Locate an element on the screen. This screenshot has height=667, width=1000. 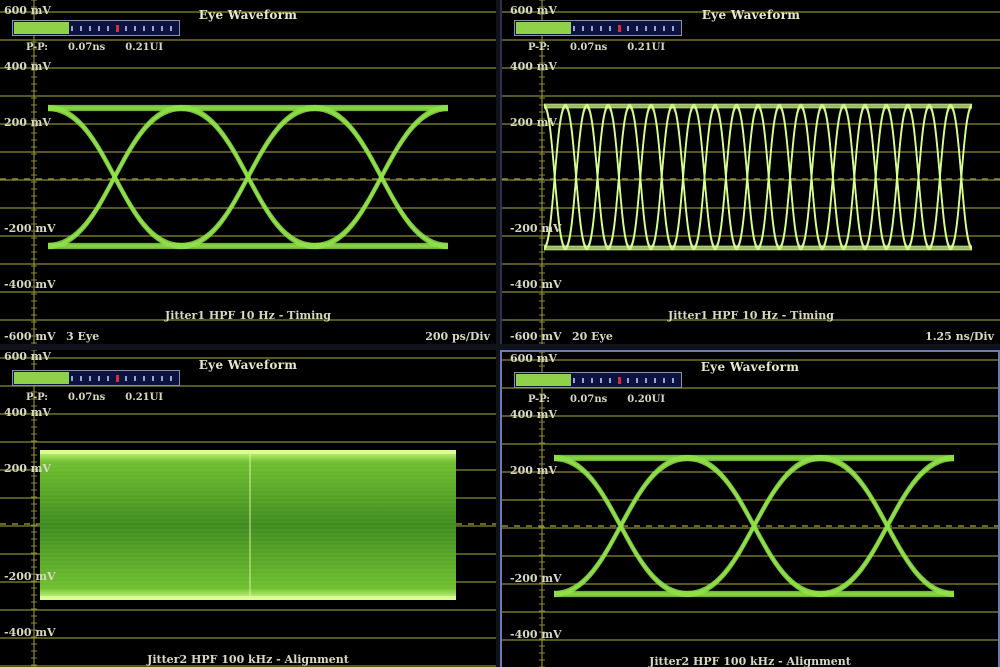
jitter-band is located at coordinates (248, 525).